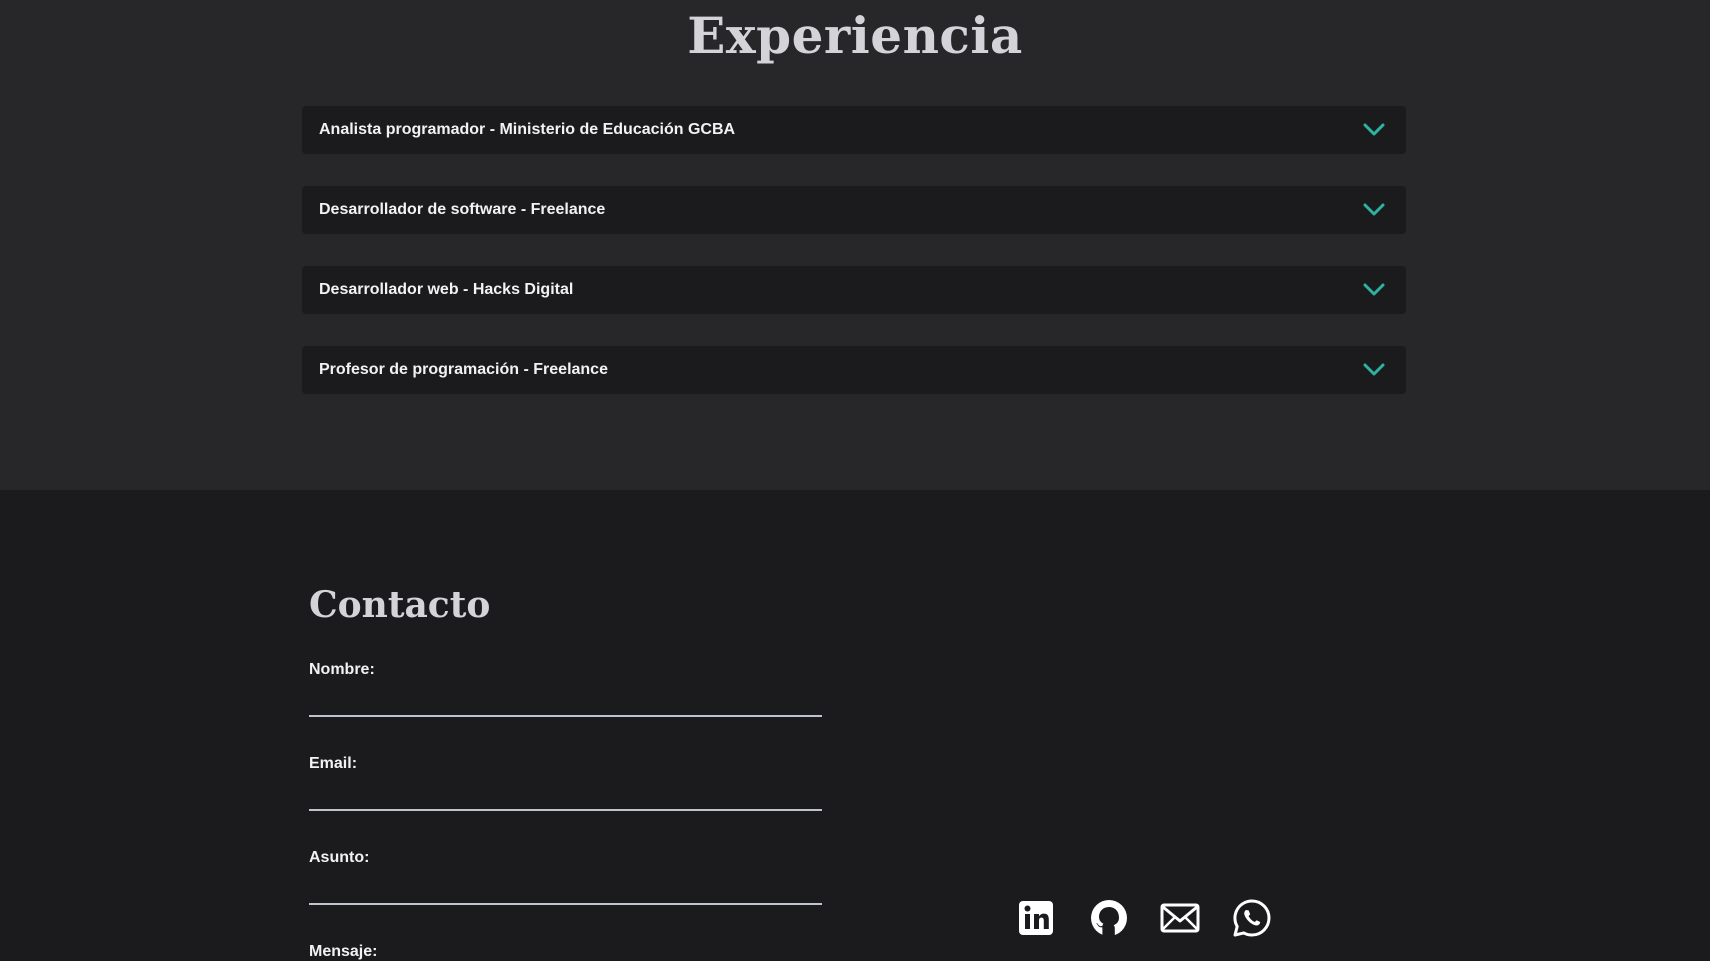 This screenshot has width=1710, height=961. What do you see at coordinates (463, 369) in the screenshot?
I see `accordion-item-label: Profesor de programación - Freelance` at bounding box center [463, 369].